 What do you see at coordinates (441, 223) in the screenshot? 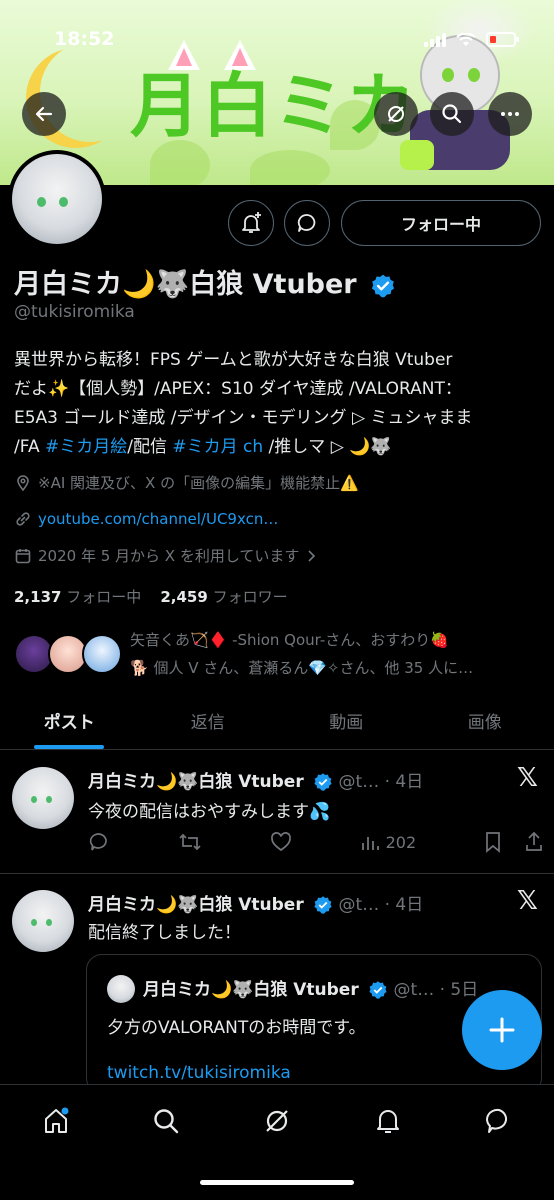
I see `following-button: フォロー中` at bounding box center [441, 223].